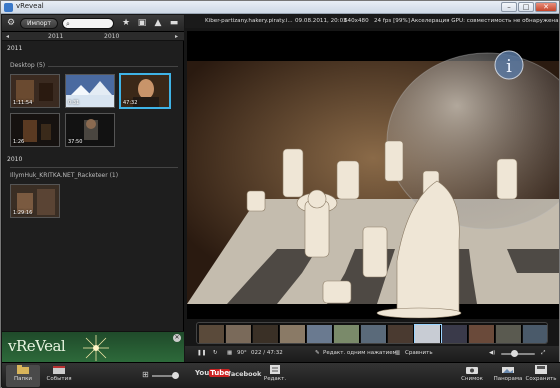 The image size is (560, 388). What do you see at coordinates (212, 373) in the screenshot?
I see `youtube-upload-button: YouTube` at bounding box center [212, 373].